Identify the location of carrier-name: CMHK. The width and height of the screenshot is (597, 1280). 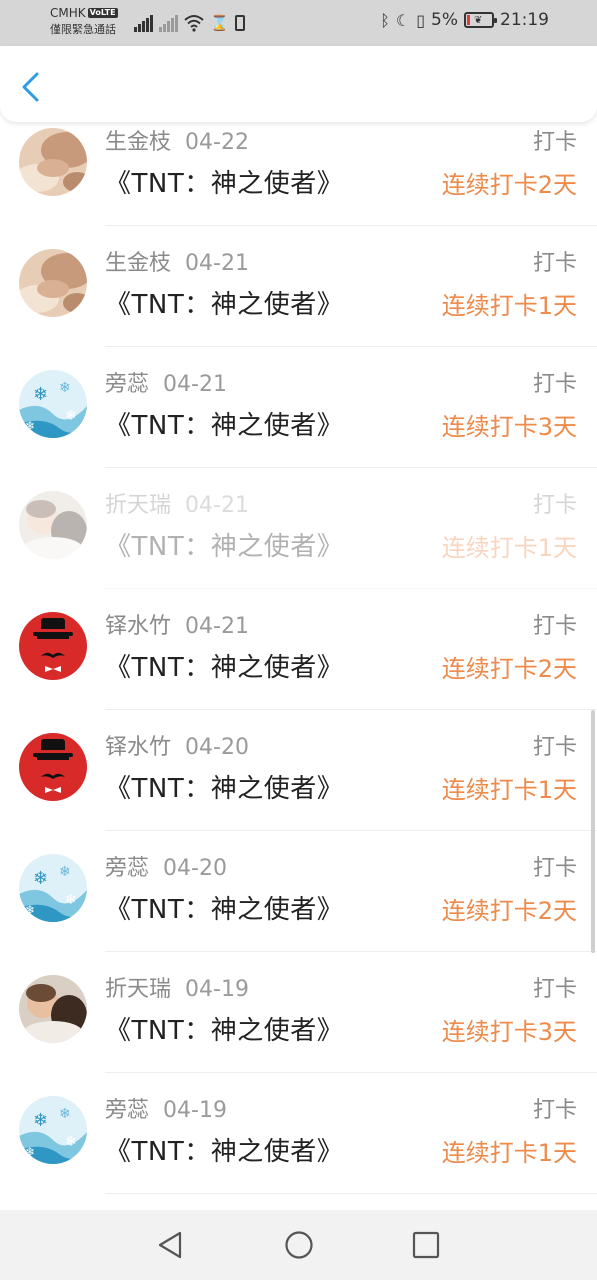
(68, 13).